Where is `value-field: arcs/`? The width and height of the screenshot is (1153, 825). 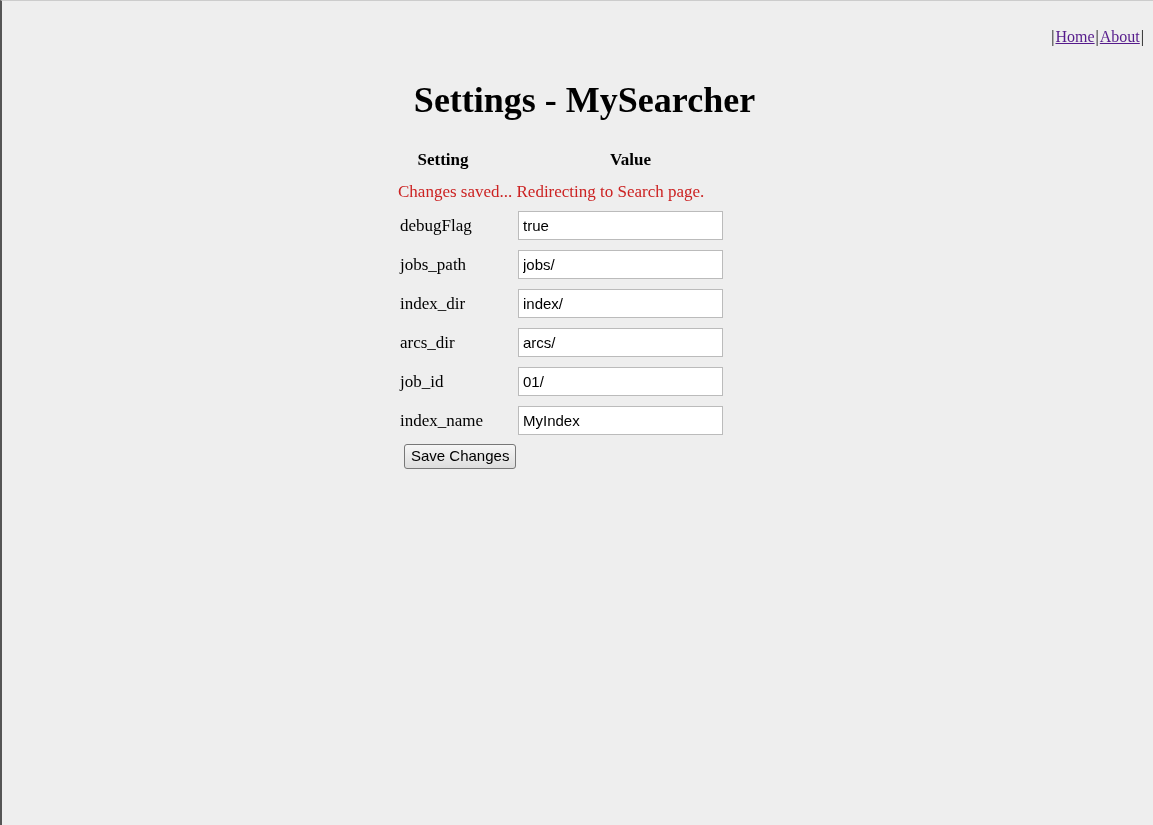 value-field: arcs/ is located at coordinates (620, 342).